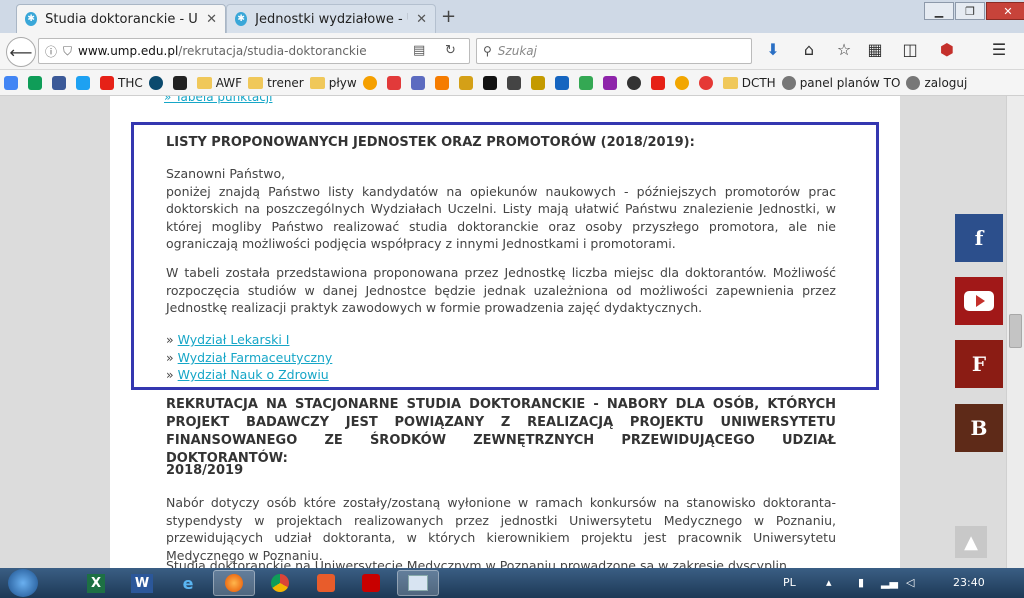  I want to click on reader-view-icon: ▤, so click(419, 50).